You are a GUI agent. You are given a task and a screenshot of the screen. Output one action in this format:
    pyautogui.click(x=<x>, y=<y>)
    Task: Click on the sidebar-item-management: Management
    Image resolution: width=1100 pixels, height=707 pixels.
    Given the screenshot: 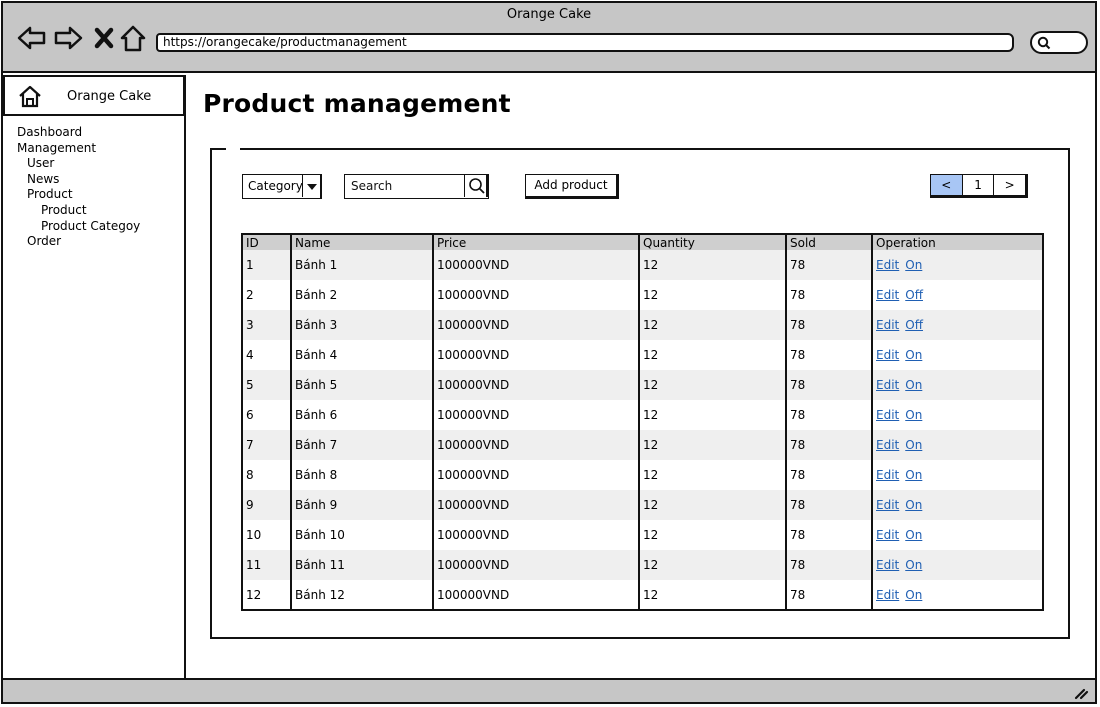 What is the action you would take?
    pyautogui.click(x=78, y=149)
    